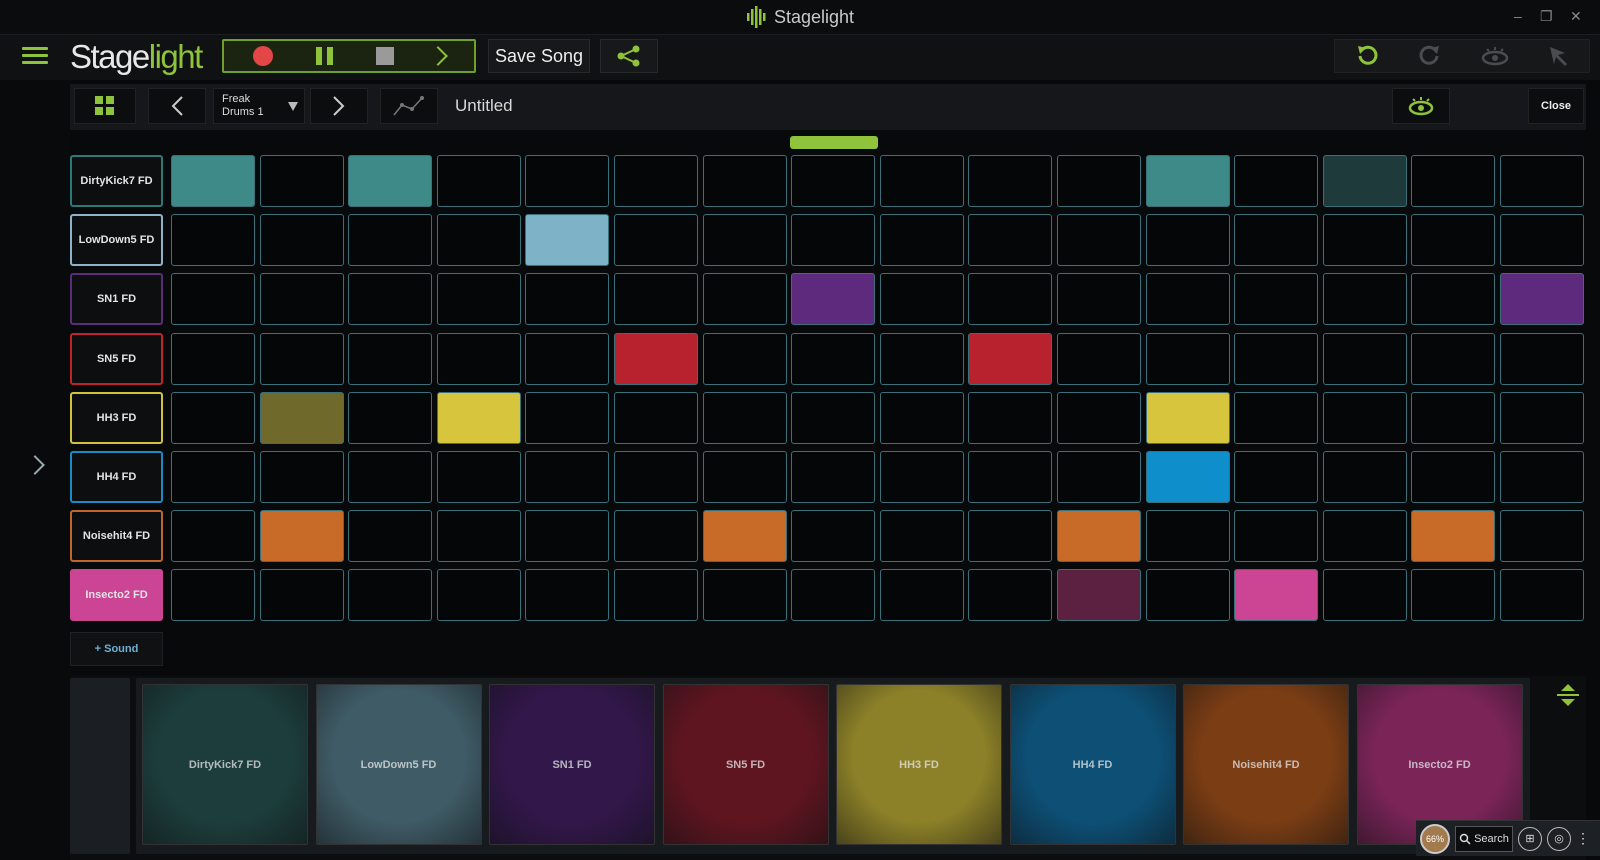  Describe the element at coordinates (325, 56) in the screenshot. I see `pause-icon` at that location.